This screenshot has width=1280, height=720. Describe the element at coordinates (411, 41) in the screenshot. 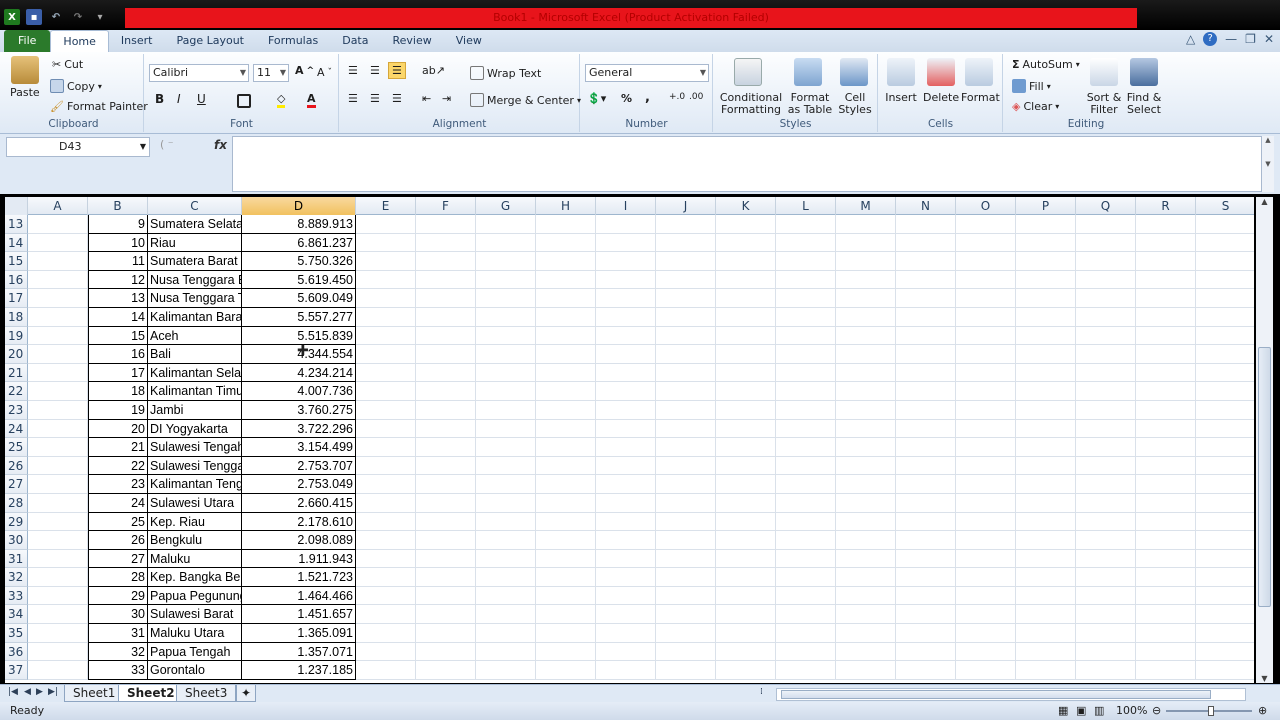

I see `tab-review: Review` at that location.